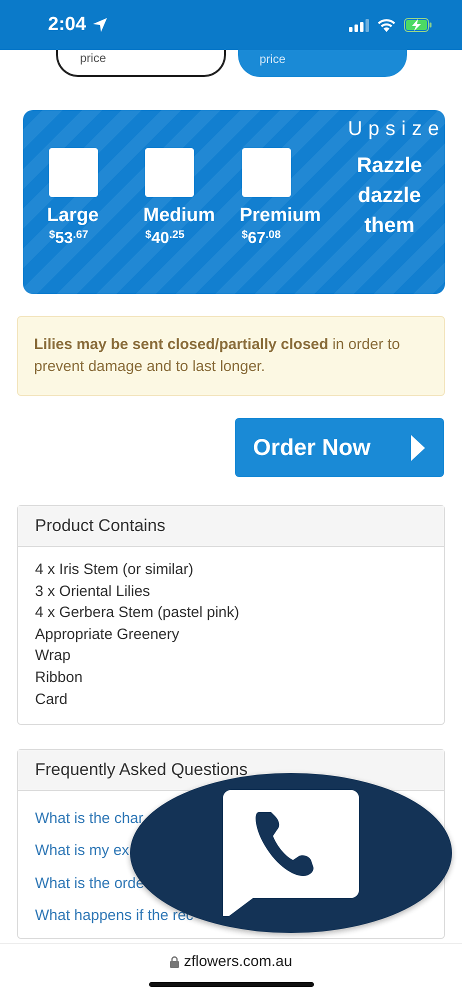  Describe the element at coordinates (359, 25) in the screenshot. I see `signal-icon` at that location.